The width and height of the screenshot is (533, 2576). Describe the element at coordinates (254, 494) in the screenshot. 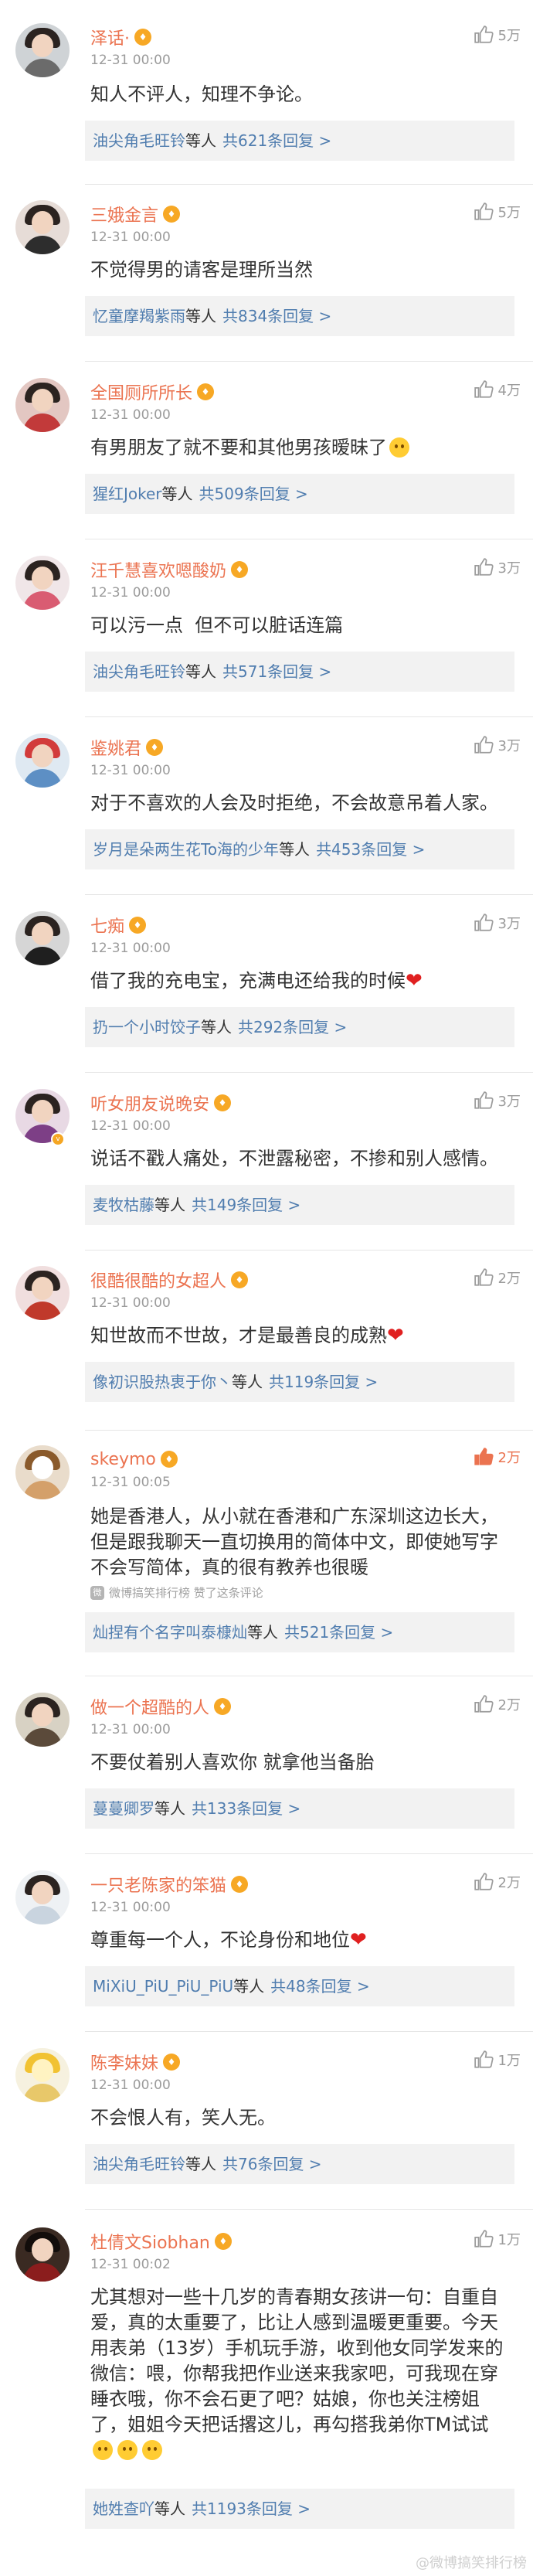

I see `reply-count-link: 共509条回复 >` at that location.